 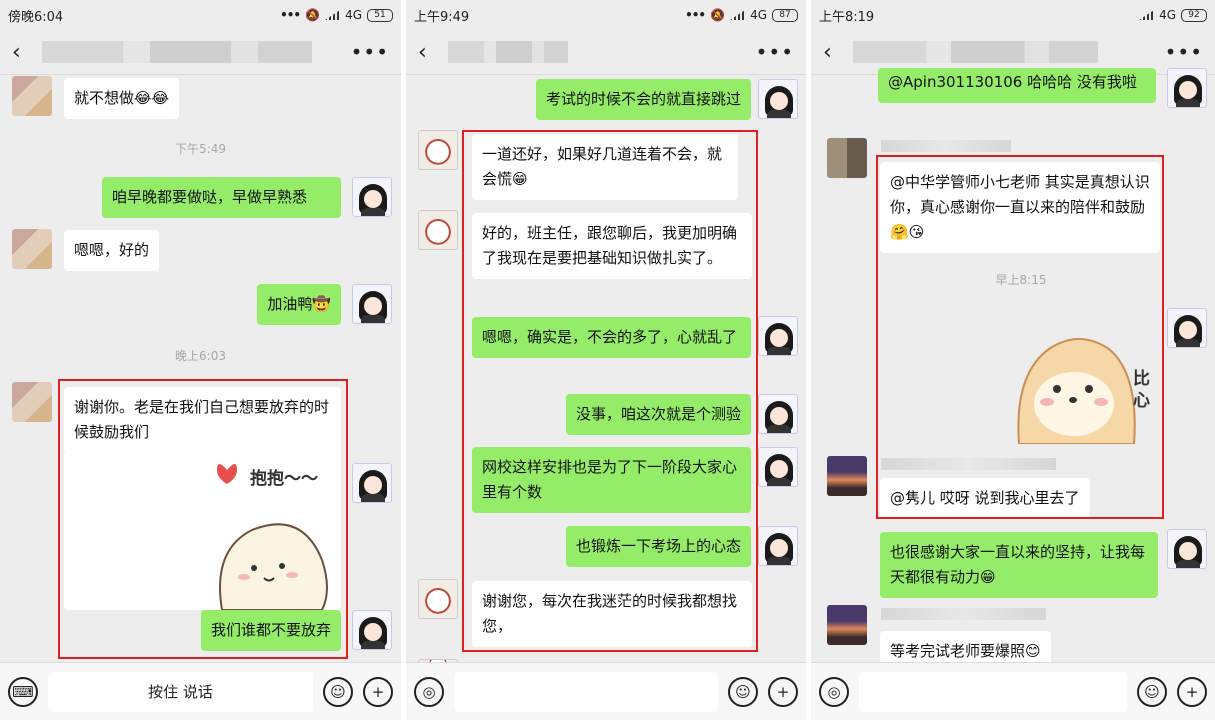 I want to click on battery-icon: 51, so click(x=380, y=15).